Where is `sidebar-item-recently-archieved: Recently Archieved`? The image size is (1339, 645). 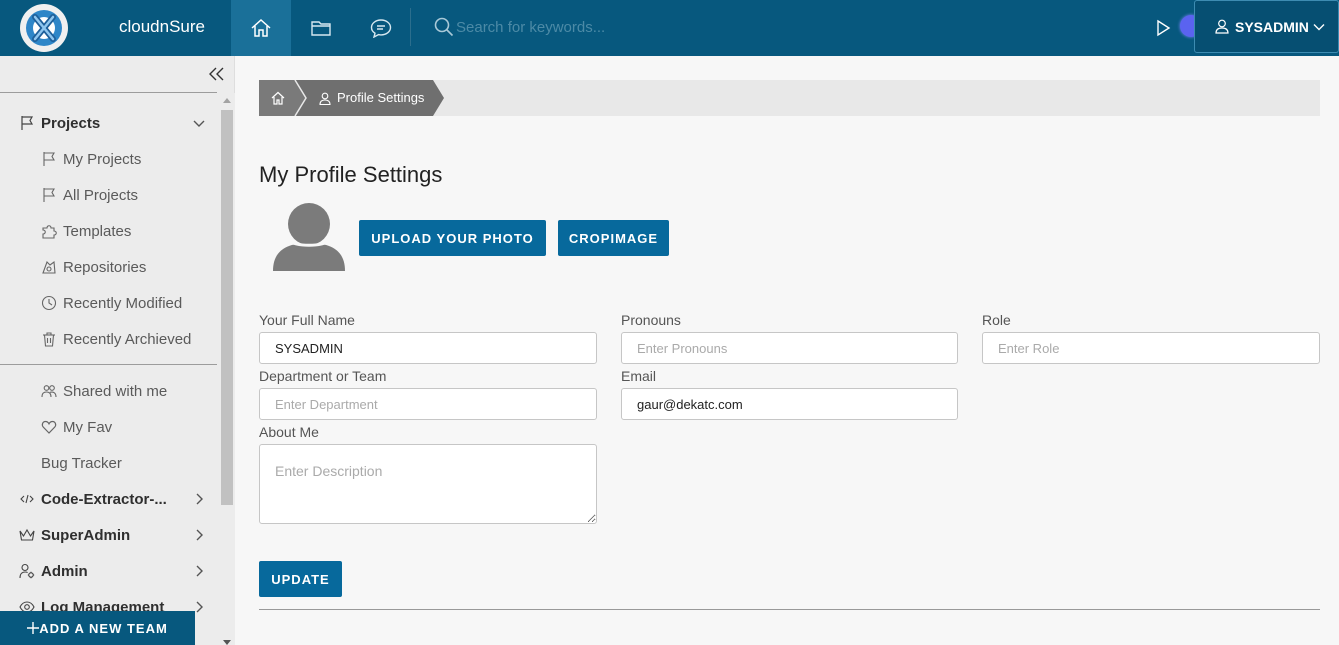
sidebar-item-recently-archieved: Recently Archieved is located at coordinates (108, 339).